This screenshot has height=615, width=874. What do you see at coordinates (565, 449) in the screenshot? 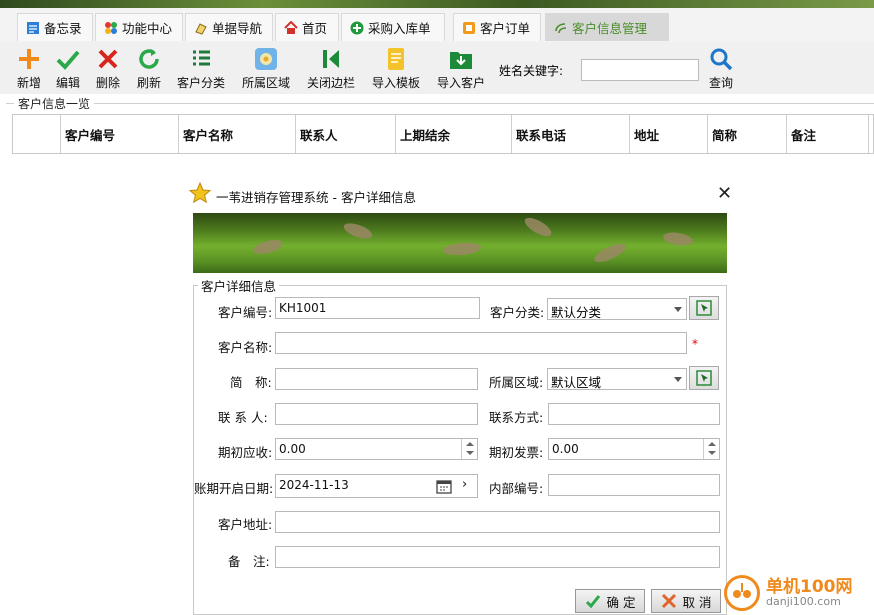
I see `invoice-value: 0.00` at bounding box center [565, 449].